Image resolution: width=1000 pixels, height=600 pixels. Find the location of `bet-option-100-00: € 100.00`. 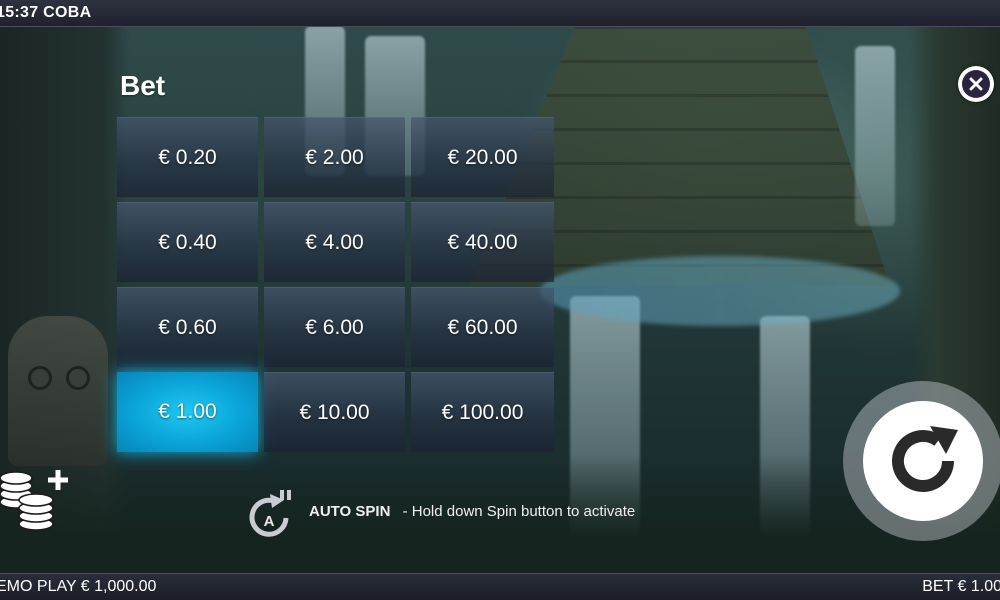

bet-option-100-00: € 100.00 is located at coordinates (482, 412).